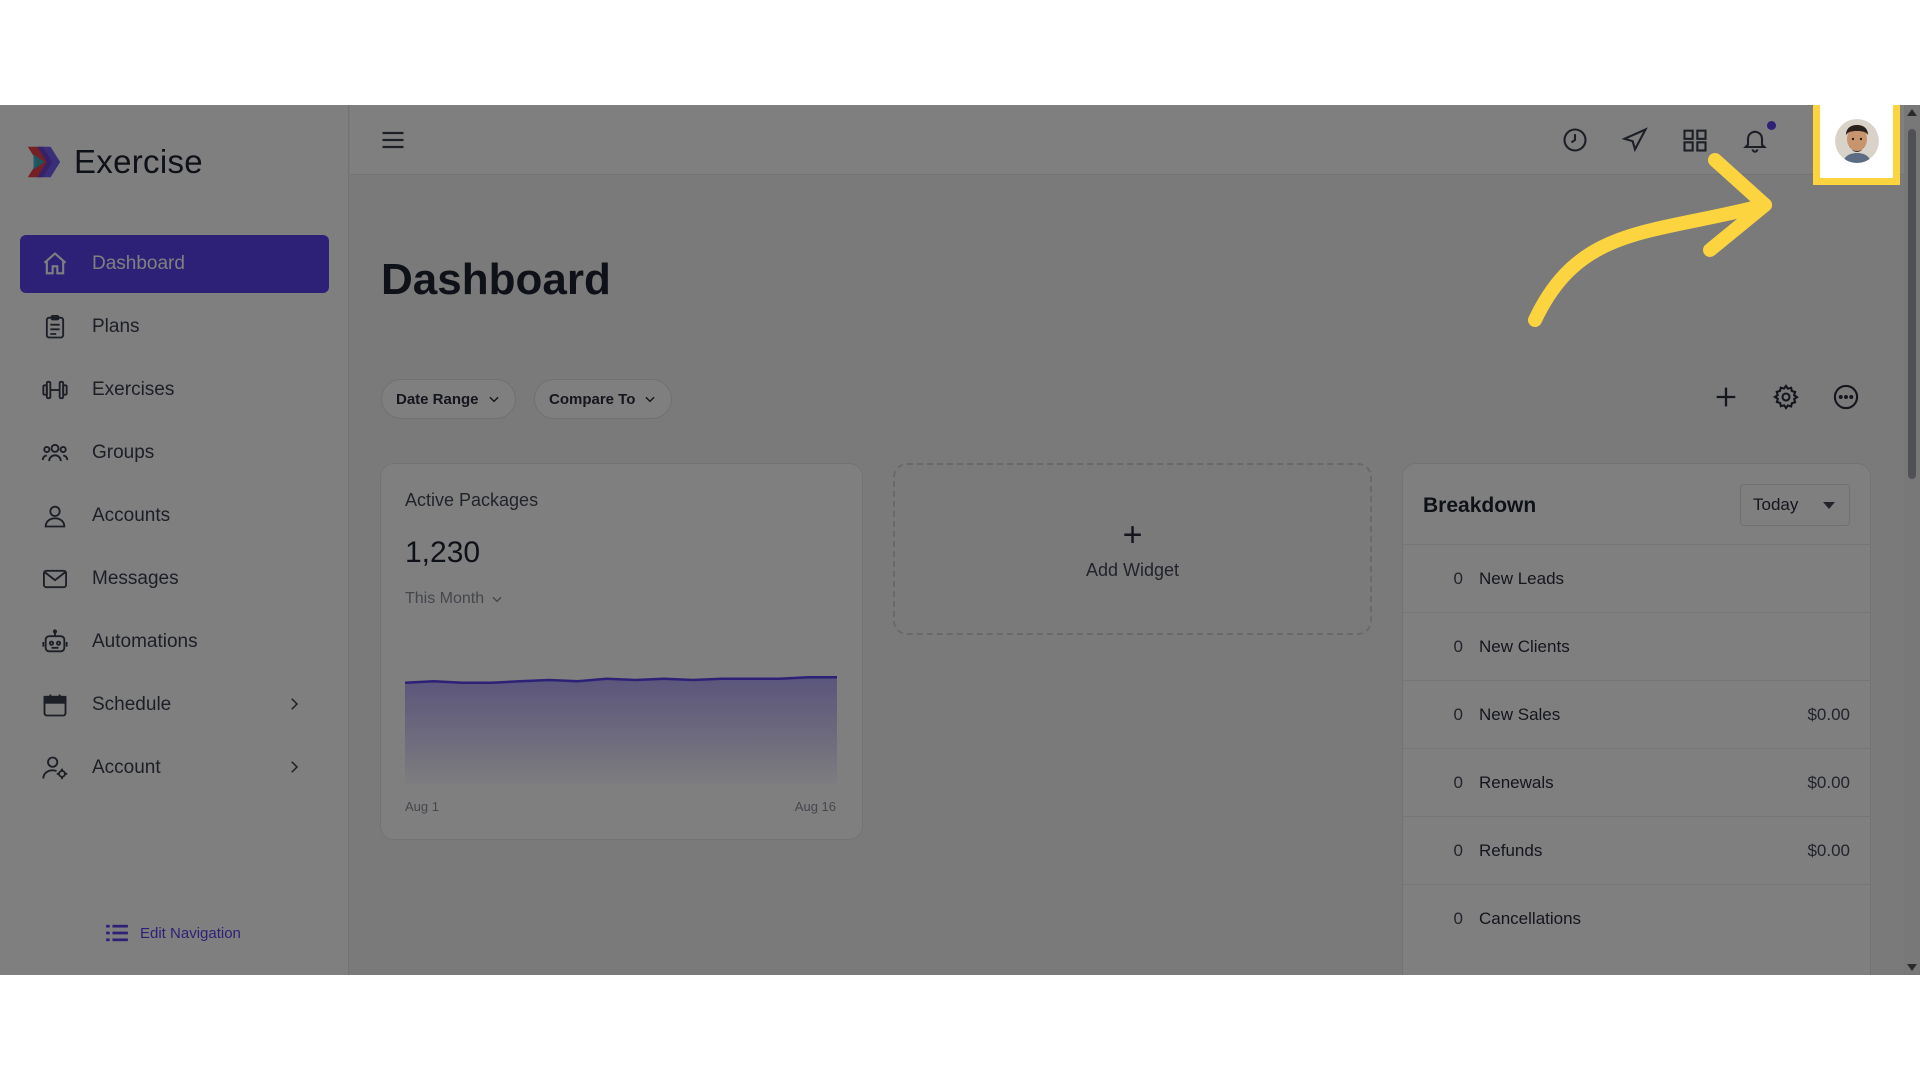  I want to click on sidebar-item-schedule: Schedule, so click(174, 705).